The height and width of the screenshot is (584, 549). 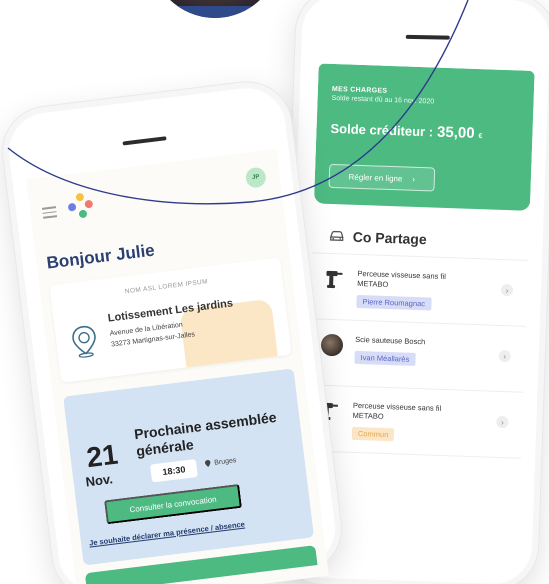 I want to click on avatar: JP, so click(x=255, y=177).